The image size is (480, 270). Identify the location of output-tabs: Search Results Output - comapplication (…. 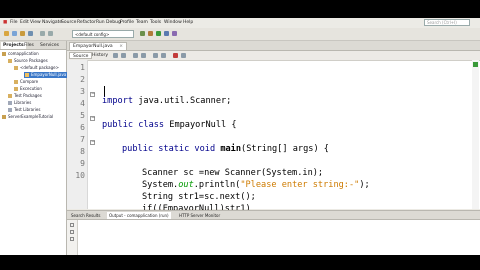
(273, 215).